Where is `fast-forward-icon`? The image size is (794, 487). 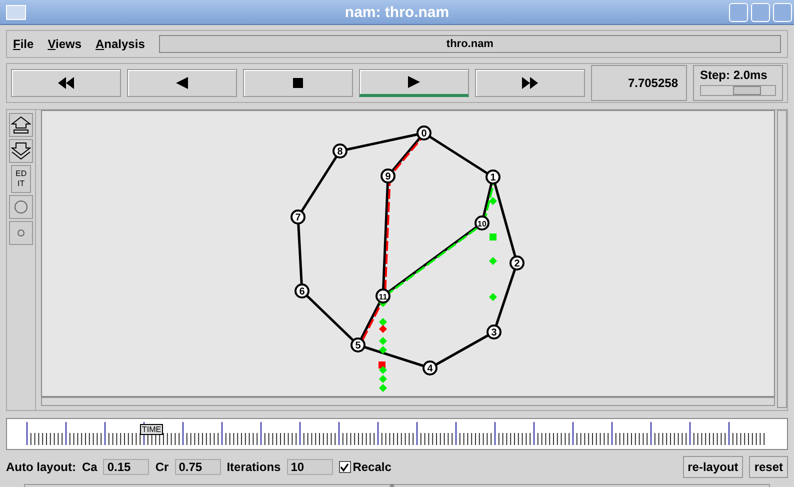 fast-forward-icon is located at coordinates (530, 83).